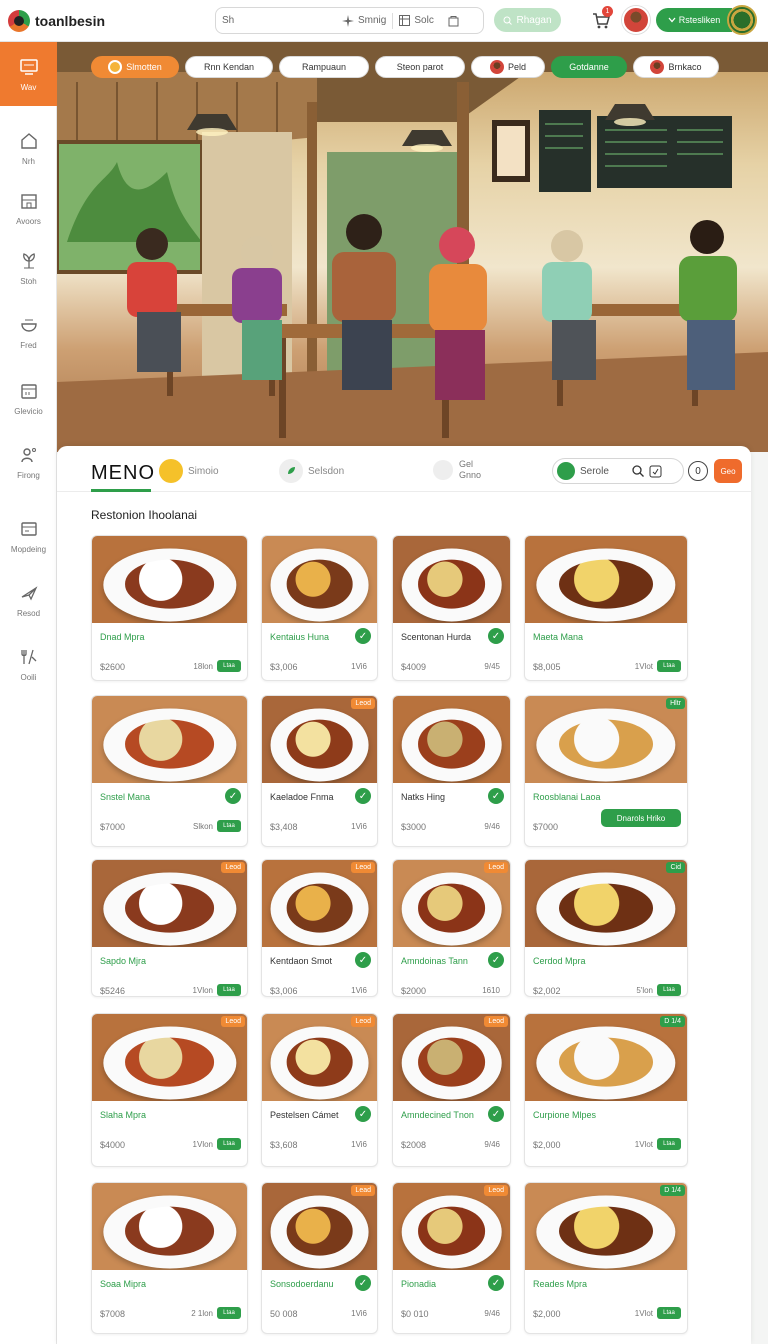  What do you see at coordinates (416, 20) in the screenshot?
I see `select-control: Solc` at bounding box center [416, 20].